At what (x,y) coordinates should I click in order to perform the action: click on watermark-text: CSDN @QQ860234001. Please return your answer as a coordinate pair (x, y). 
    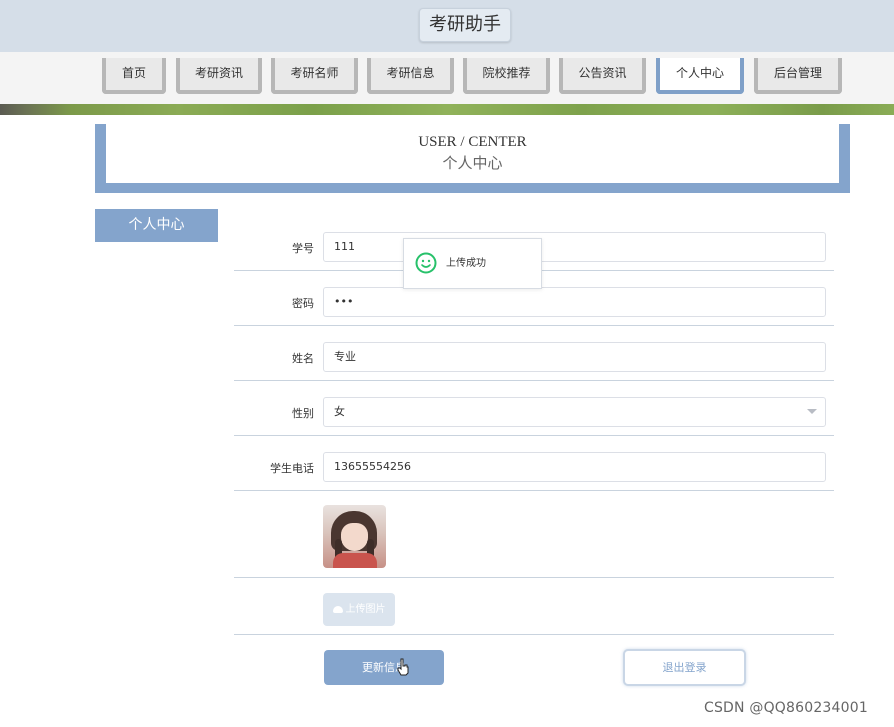
    Looking at the image, I should click on (786, 708).